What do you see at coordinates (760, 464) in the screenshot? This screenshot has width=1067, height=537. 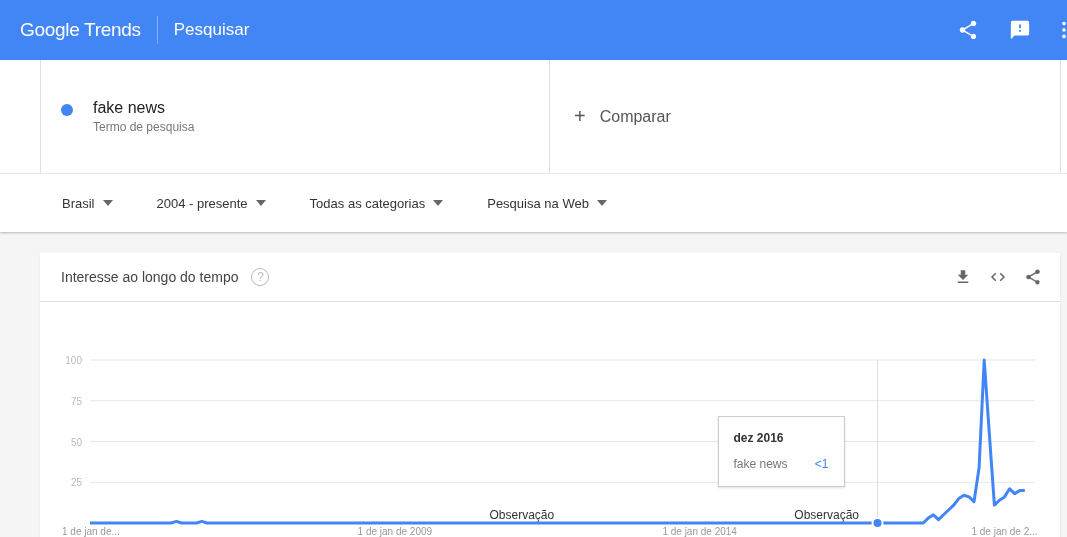 I see `tooltip-series: fake news` at bounding box center [760, 464].